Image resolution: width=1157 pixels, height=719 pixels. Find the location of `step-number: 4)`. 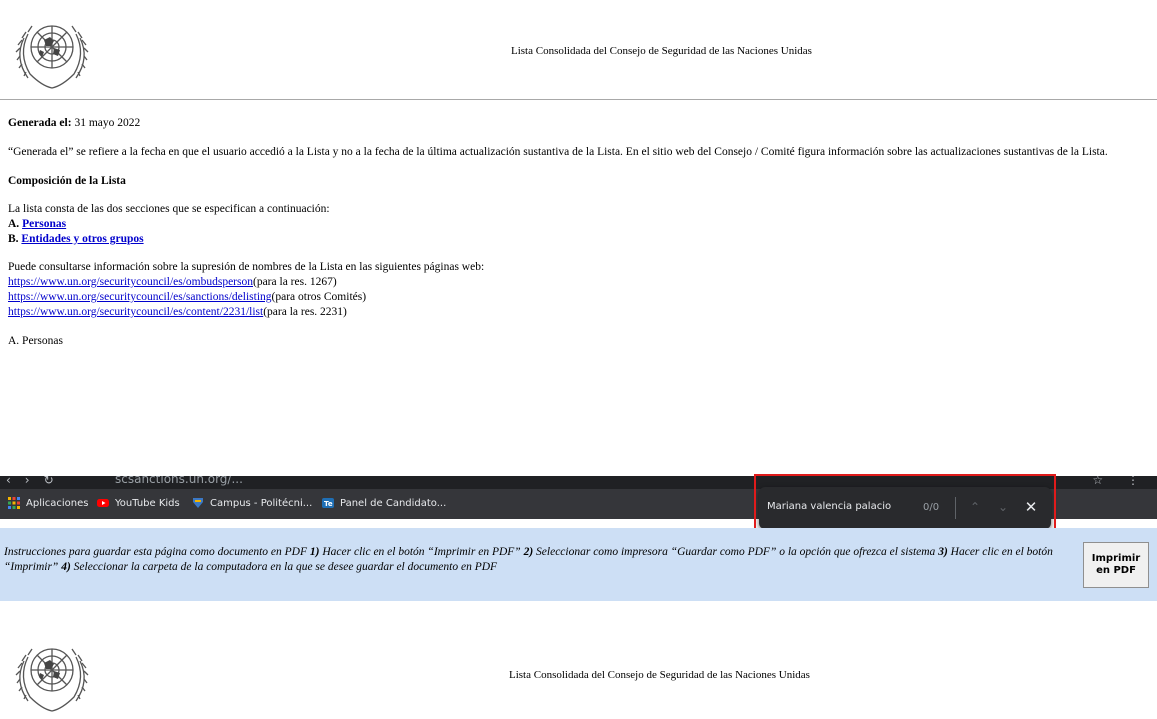

step-number: 4) is located at coordinates (66, 567).